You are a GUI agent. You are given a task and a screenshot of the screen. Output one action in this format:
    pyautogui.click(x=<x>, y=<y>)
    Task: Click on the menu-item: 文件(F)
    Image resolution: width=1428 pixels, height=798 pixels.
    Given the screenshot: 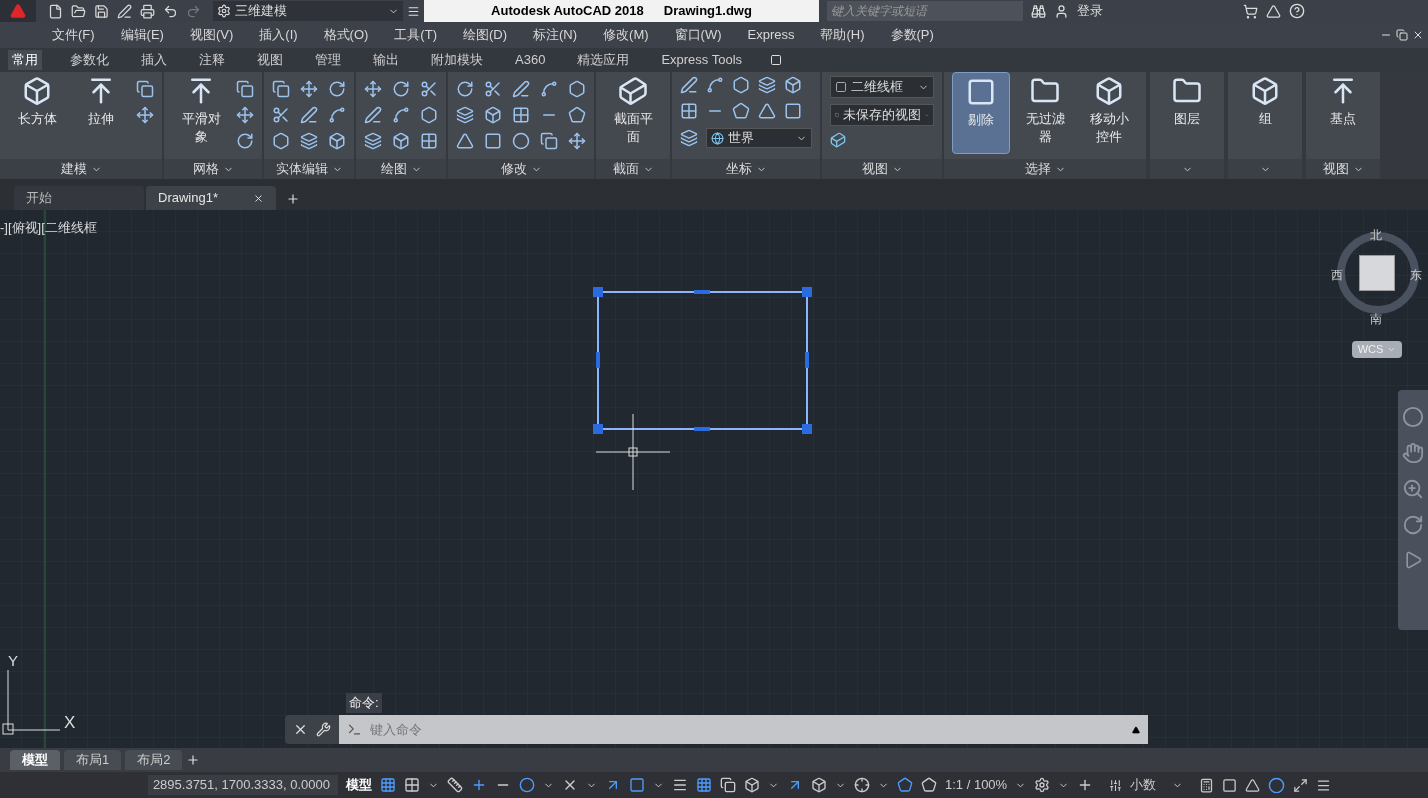 What is the action you would take?
    pyautogui.click(x=73, y=35)
    